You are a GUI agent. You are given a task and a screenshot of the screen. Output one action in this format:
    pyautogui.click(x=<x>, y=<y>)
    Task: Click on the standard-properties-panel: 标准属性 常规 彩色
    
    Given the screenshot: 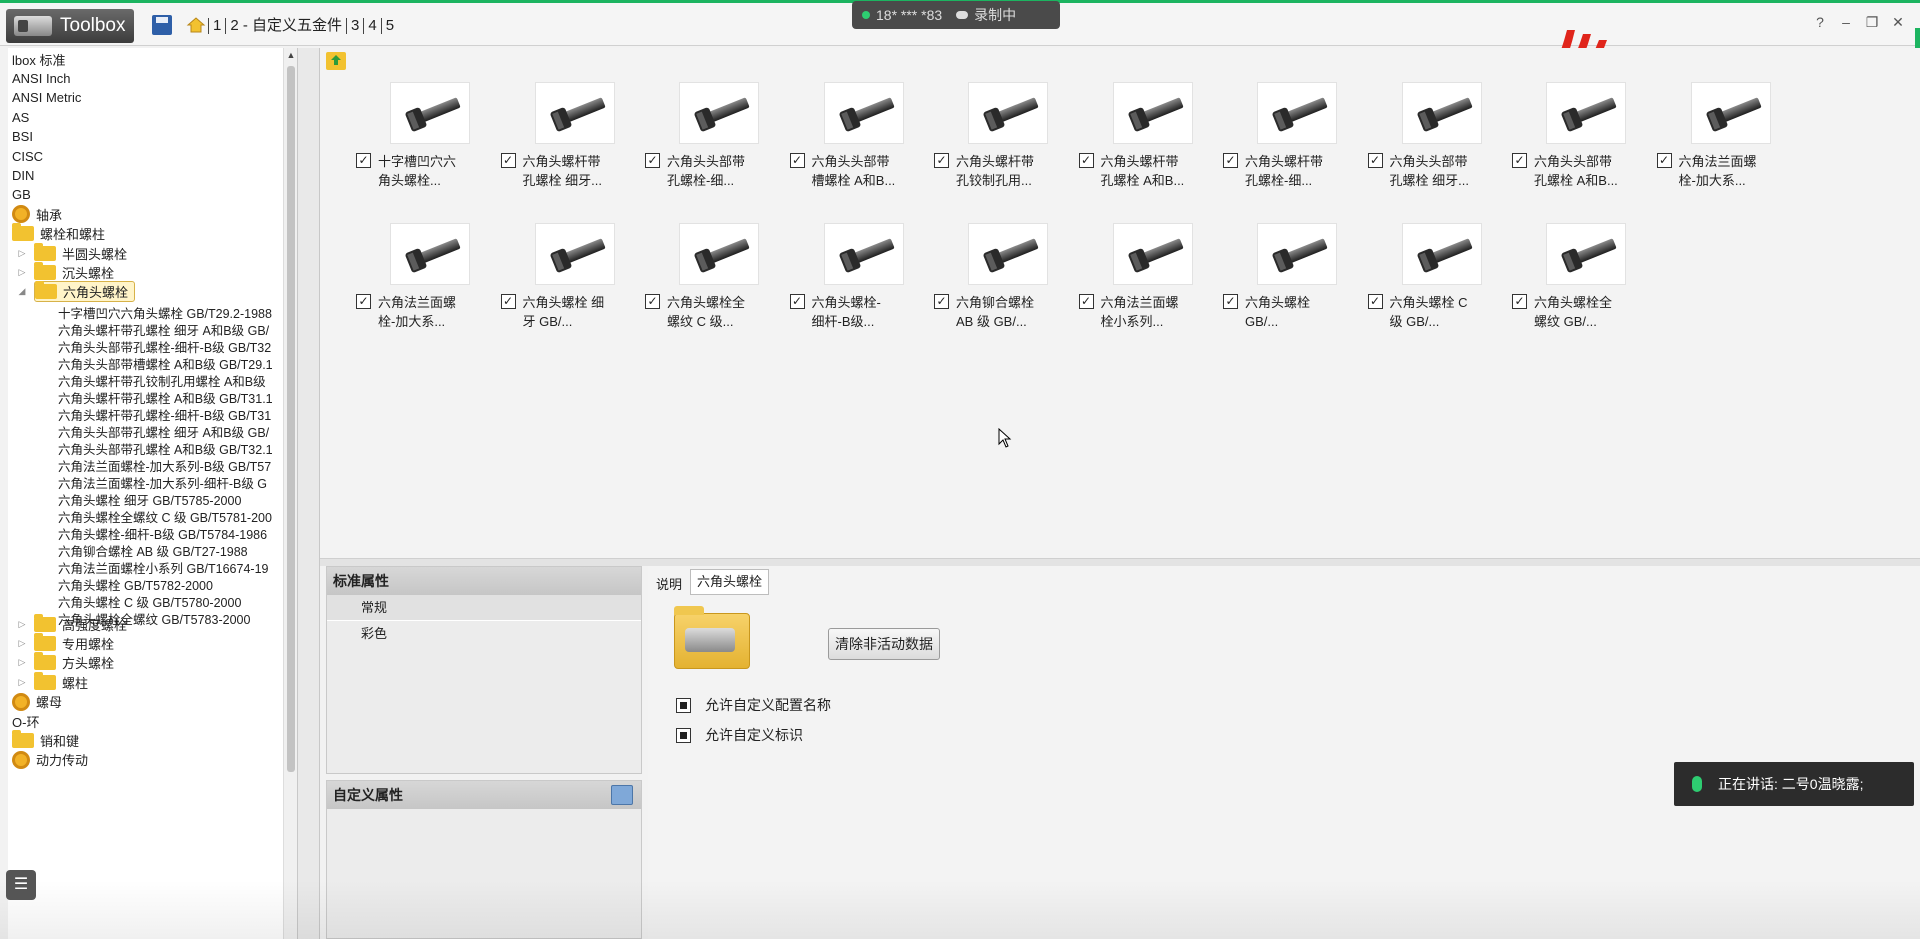 What is the action you would take?
    pyautogui.click(x=484, y=670)
    